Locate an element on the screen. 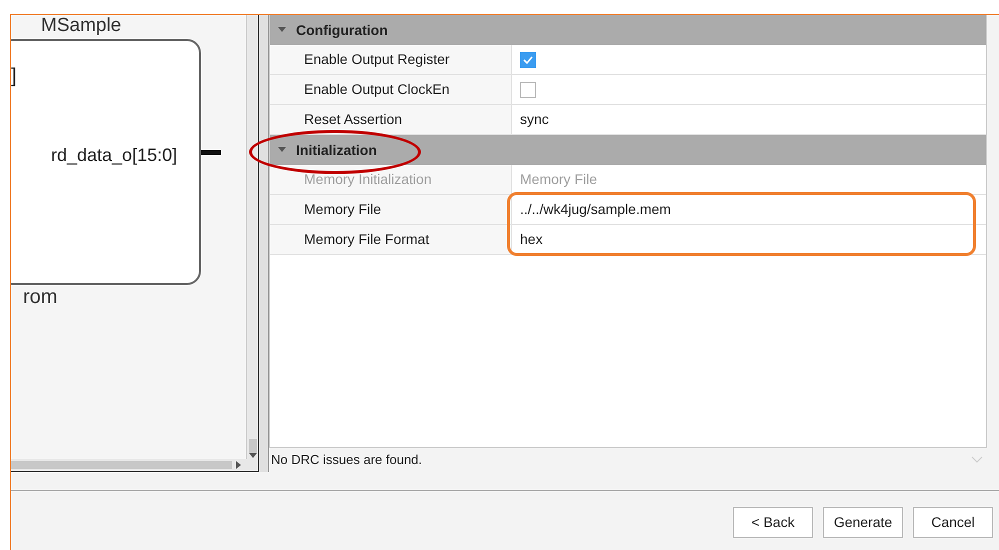 This screenshot has width=999, height=550. check-icon is located at coordinates (528, 60).